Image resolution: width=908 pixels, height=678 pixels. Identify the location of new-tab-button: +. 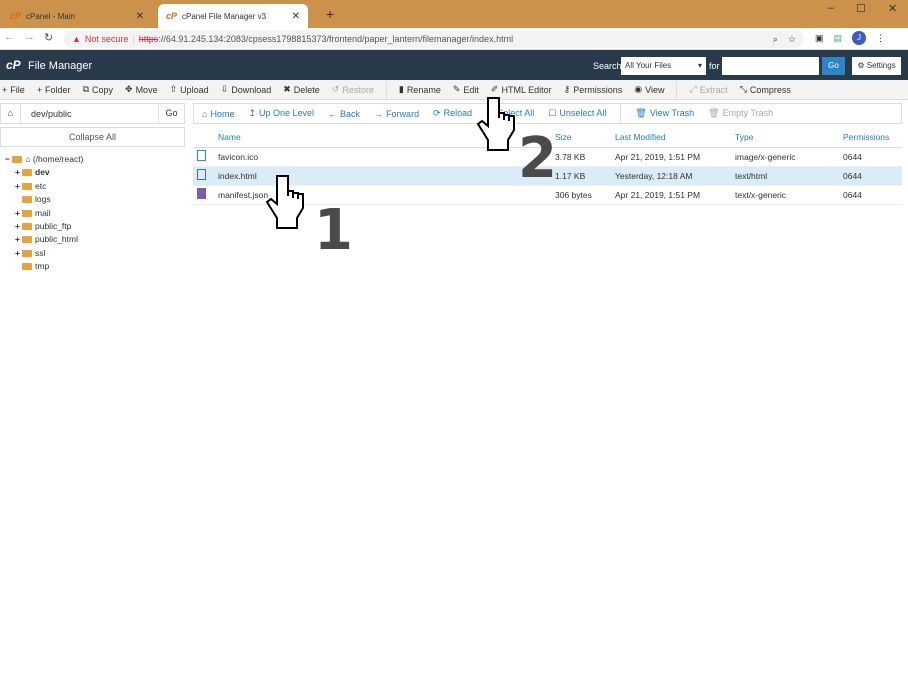
(330, 14).